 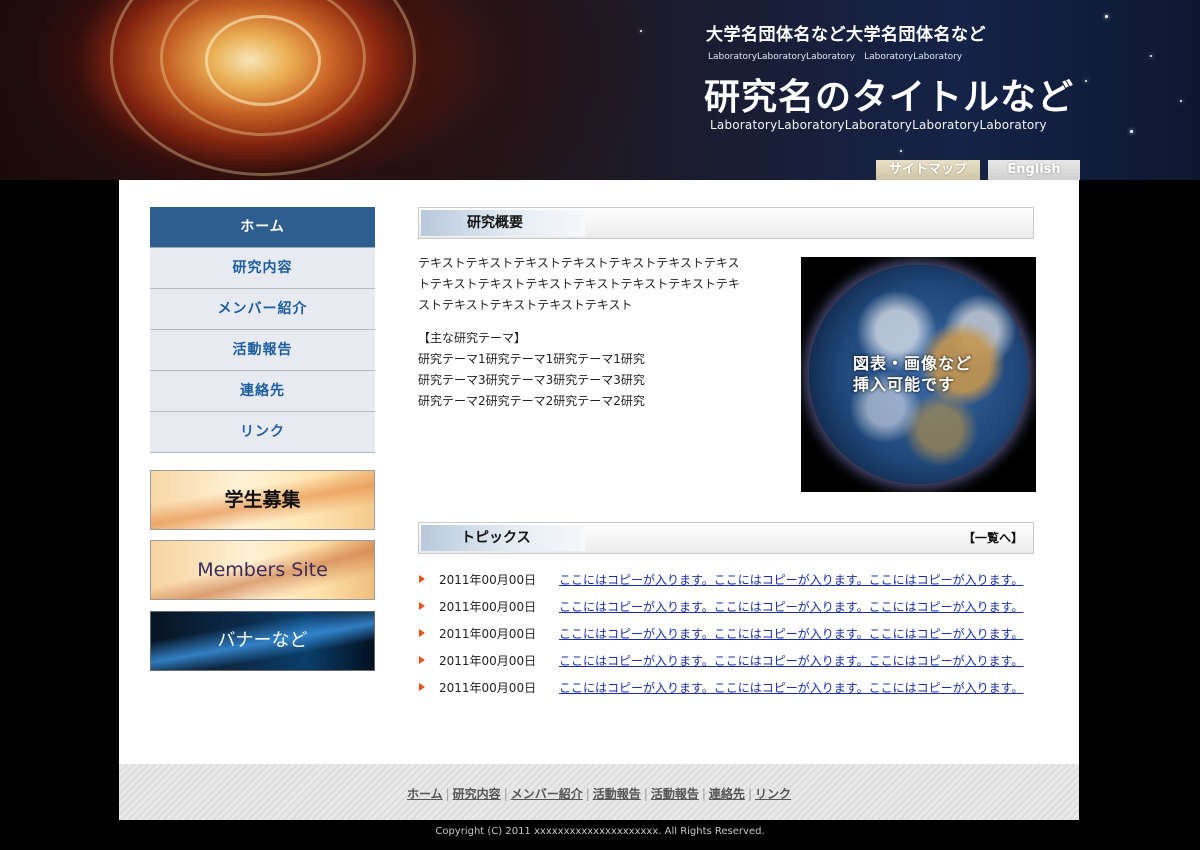 What do you see at coordinates (262, 641) in the screenshot?
I see `placeholder-banner: バナーなど` at bounding box center [262, 641].